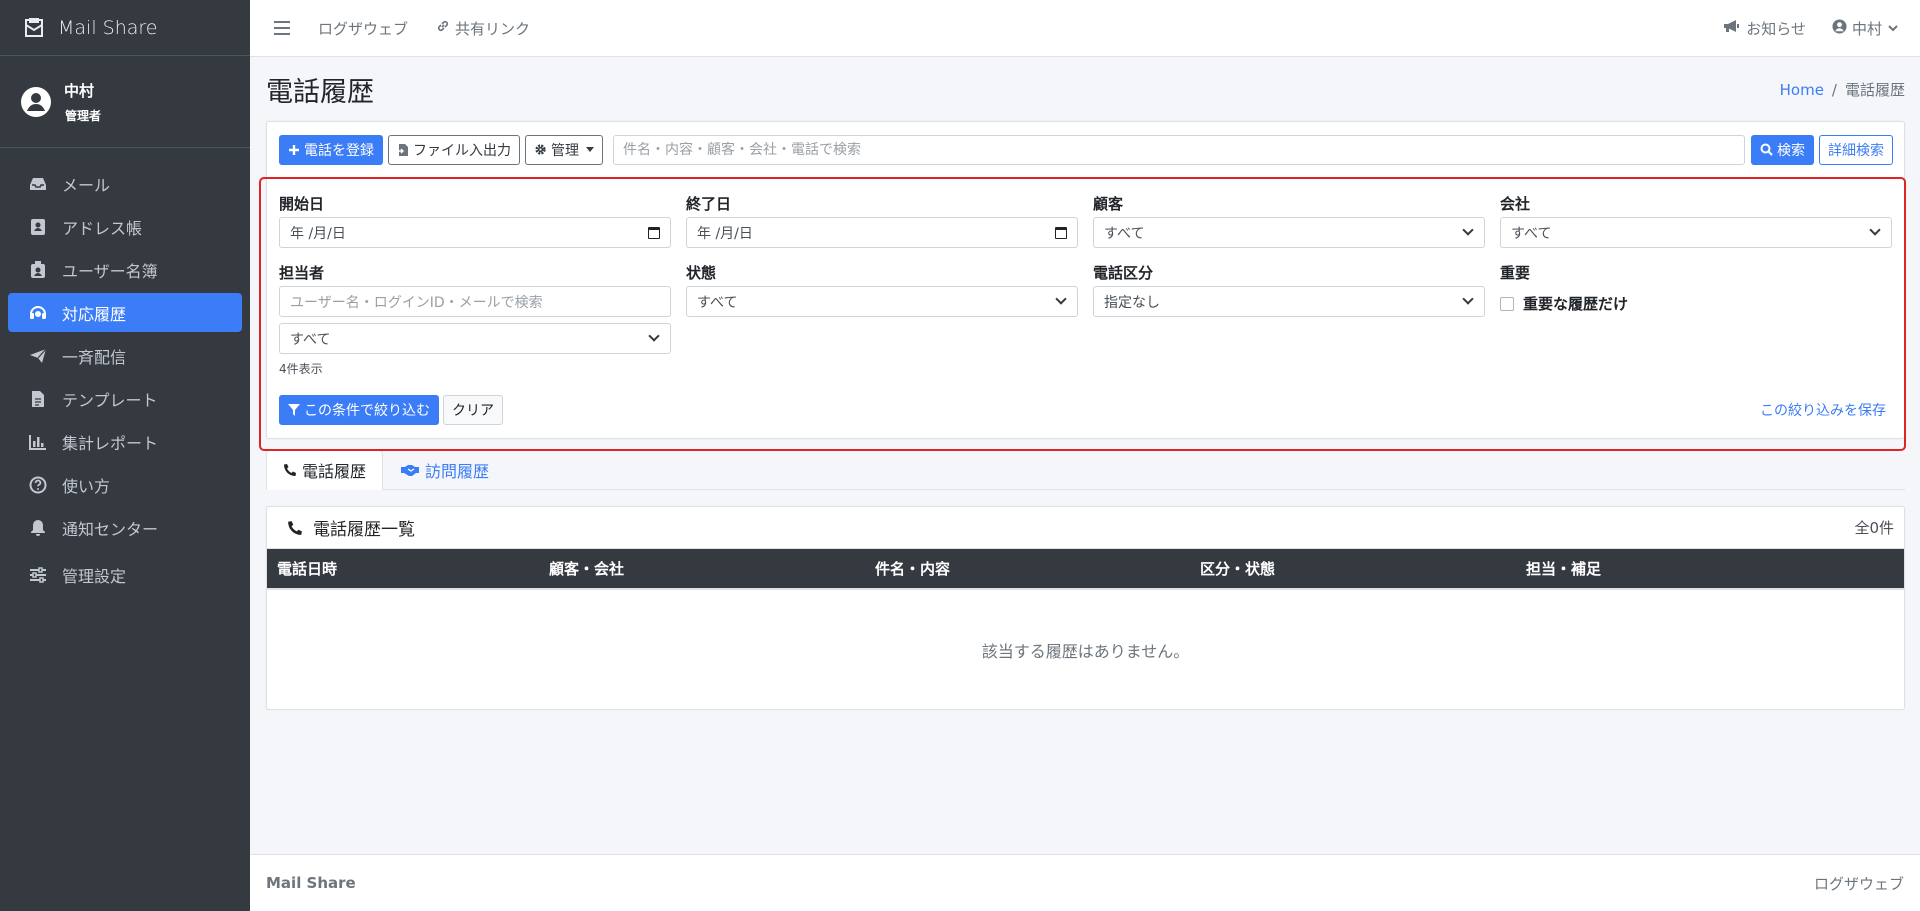 Image resolution: width=1920 pixels, height=911 pixels. Describe the element at coordinates (125, 102) in the screenshot. I see `user-panel: 中村 管理者` at that location.